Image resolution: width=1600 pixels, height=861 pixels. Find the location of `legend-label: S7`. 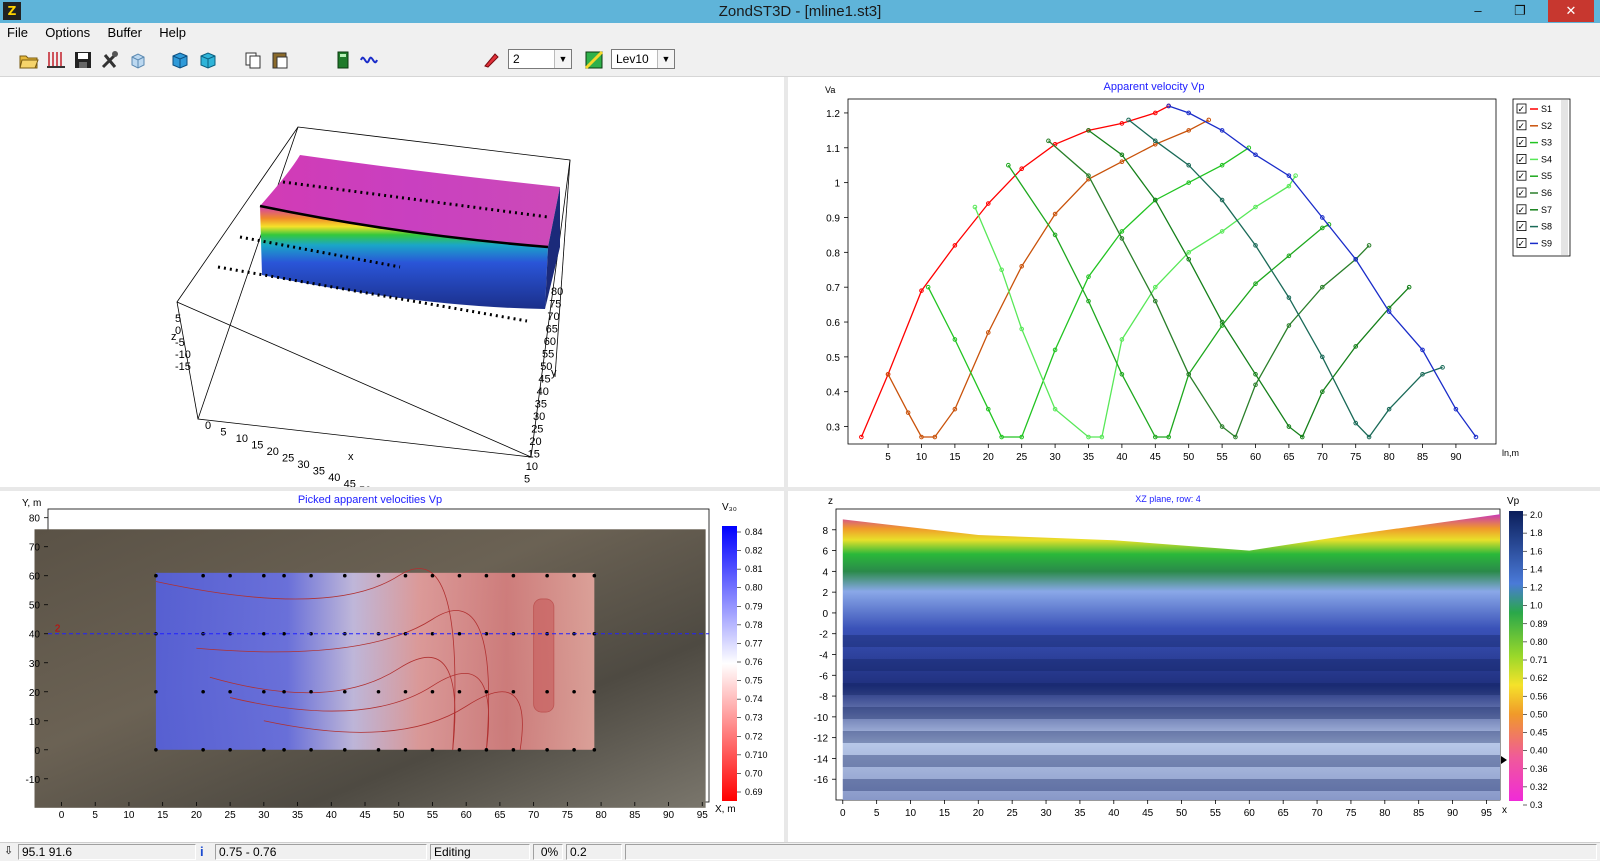

legend-label: S7 is located at coordinates (1546, 210).